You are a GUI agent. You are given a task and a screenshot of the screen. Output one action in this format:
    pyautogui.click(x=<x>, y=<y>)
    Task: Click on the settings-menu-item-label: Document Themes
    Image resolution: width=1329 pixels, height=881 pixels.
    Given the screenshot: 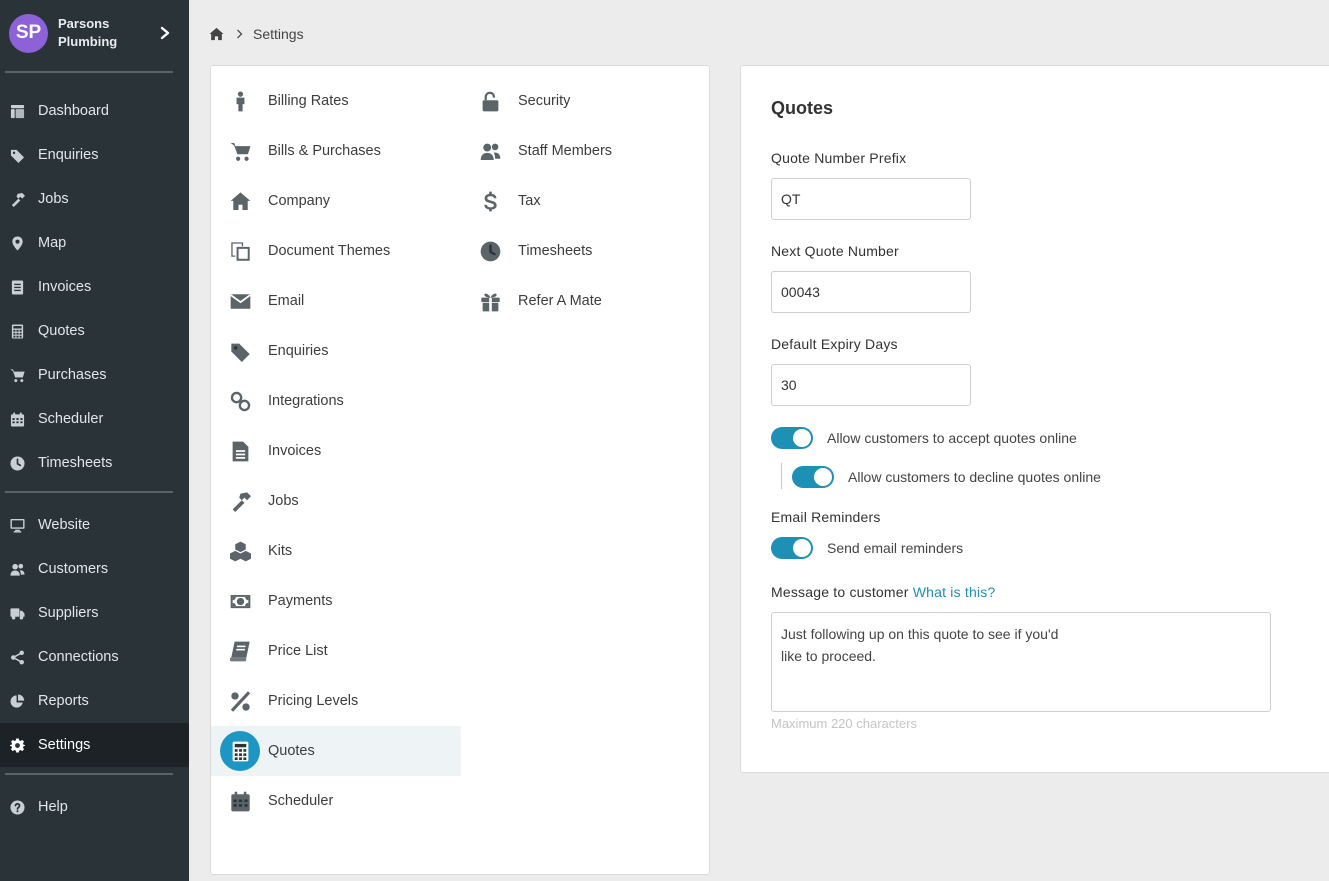 What is the action you would take?
    pyautogui.click(x=329, y=251)
    